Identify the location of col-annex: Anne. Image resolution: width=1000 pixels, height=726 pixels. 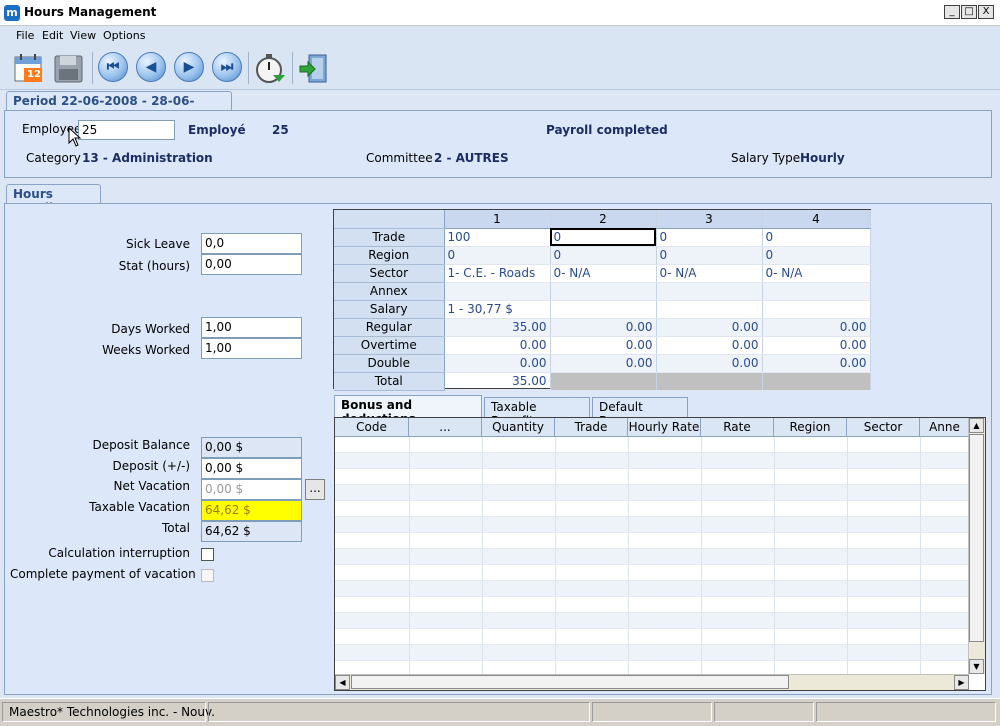
(944, 427).